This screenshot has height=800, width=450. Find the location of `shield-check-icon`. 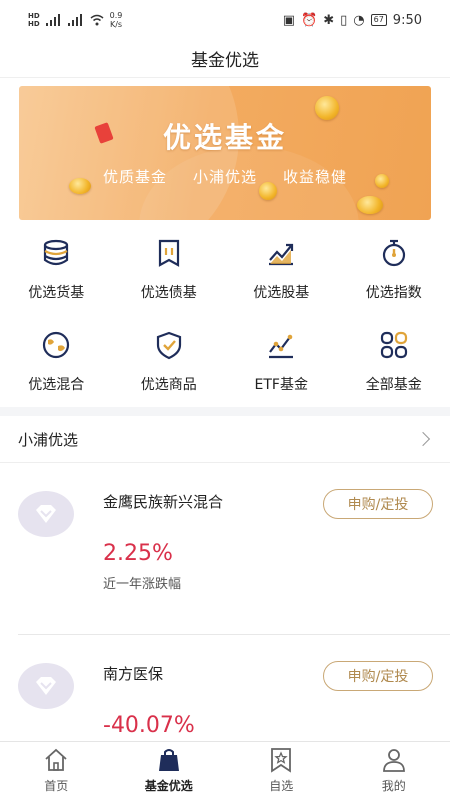

shield-check-icon is located at coordinates (169, 345).